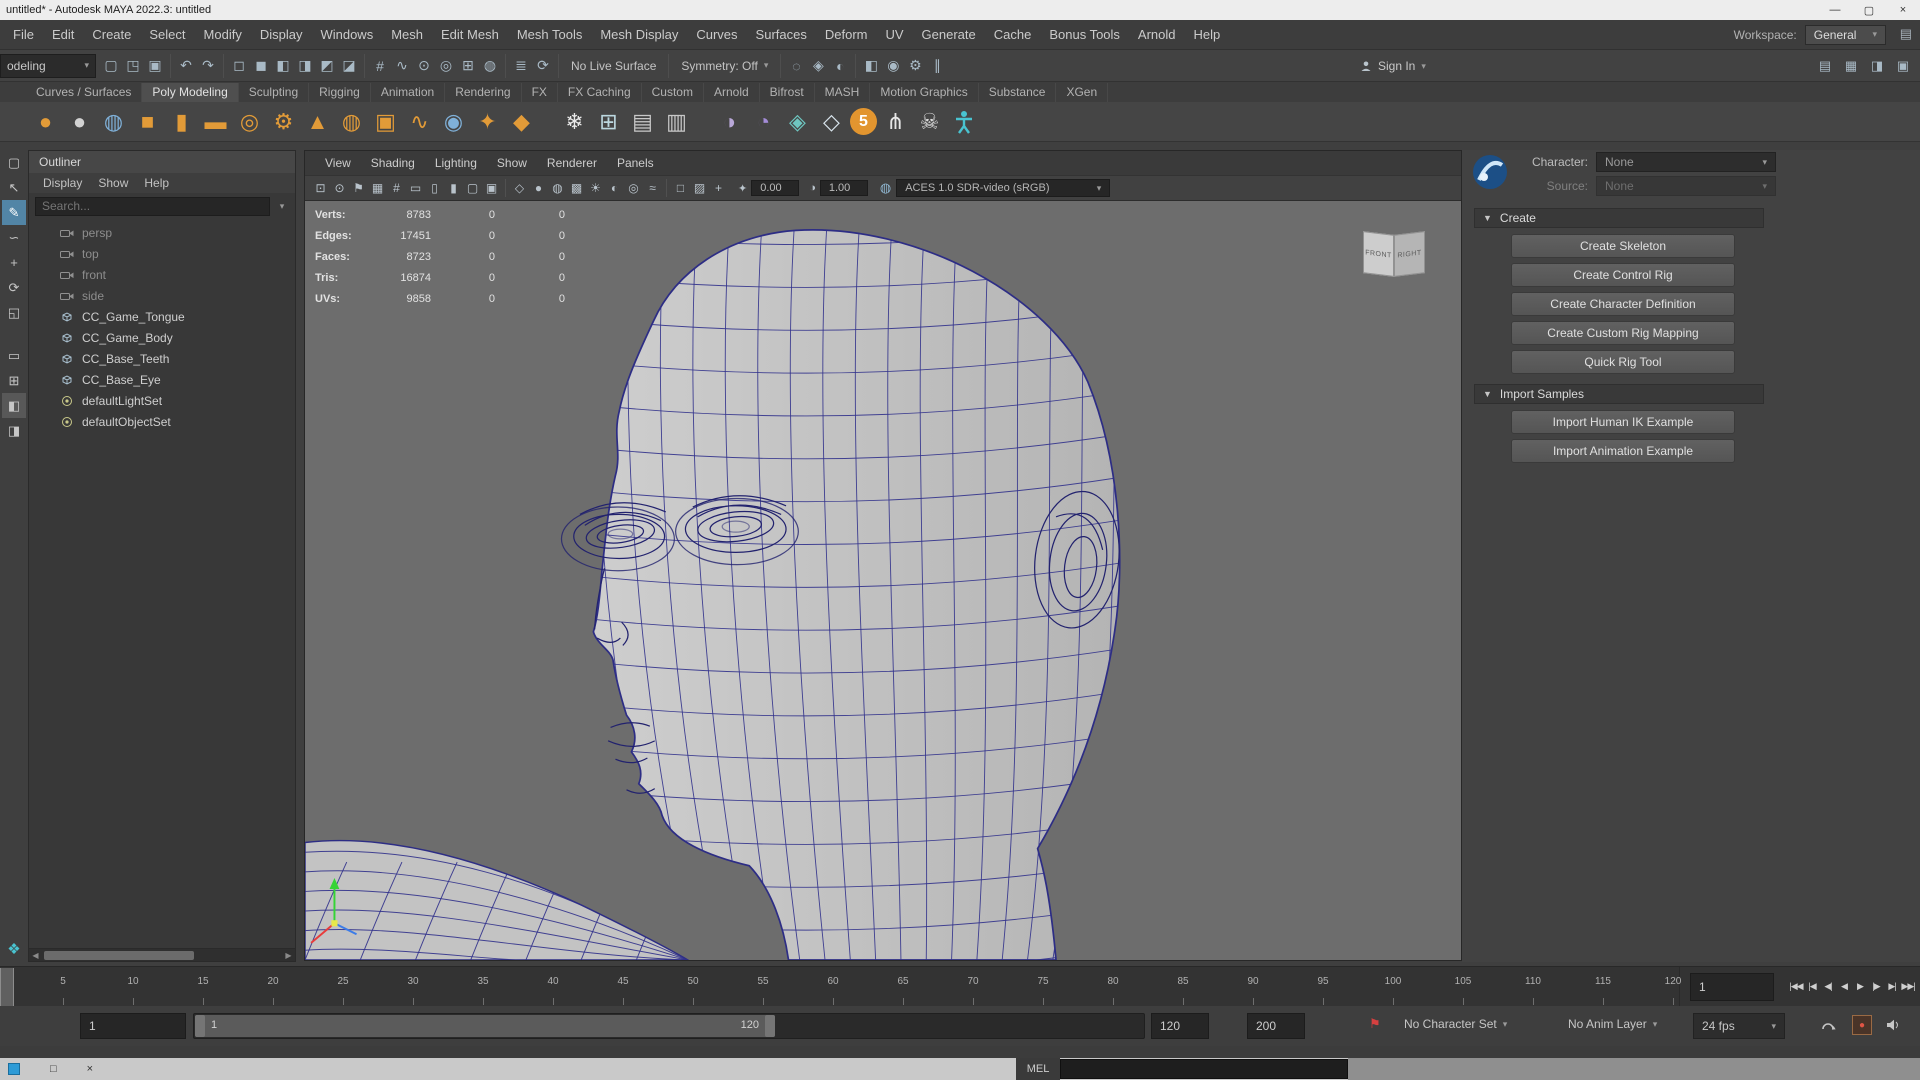 The image size is (1920, 1080). I want to click on step-forward-frame-button: |▶, so click(1876, 986).